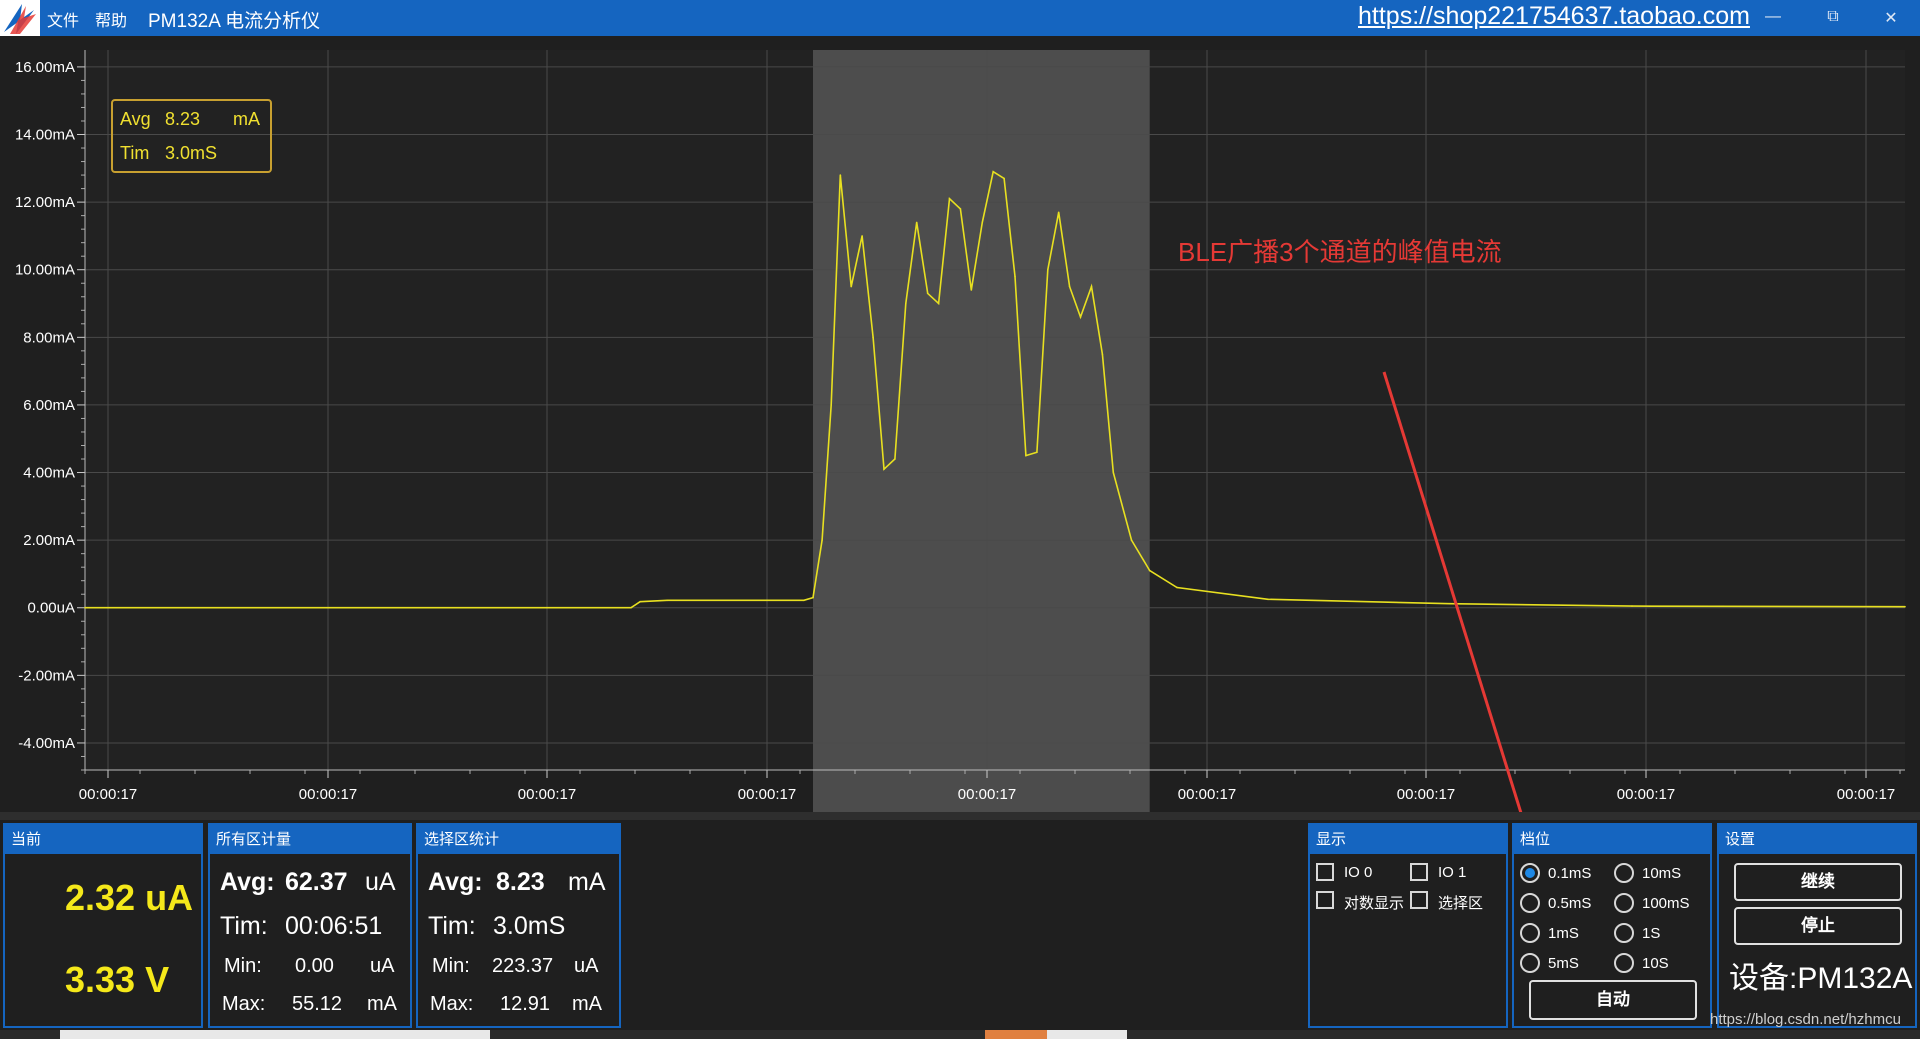 Image resolution: width=1920 pixels, height=1039 pixels. I want to click on voltage-reading: 3.33 V, so click(117, 979).